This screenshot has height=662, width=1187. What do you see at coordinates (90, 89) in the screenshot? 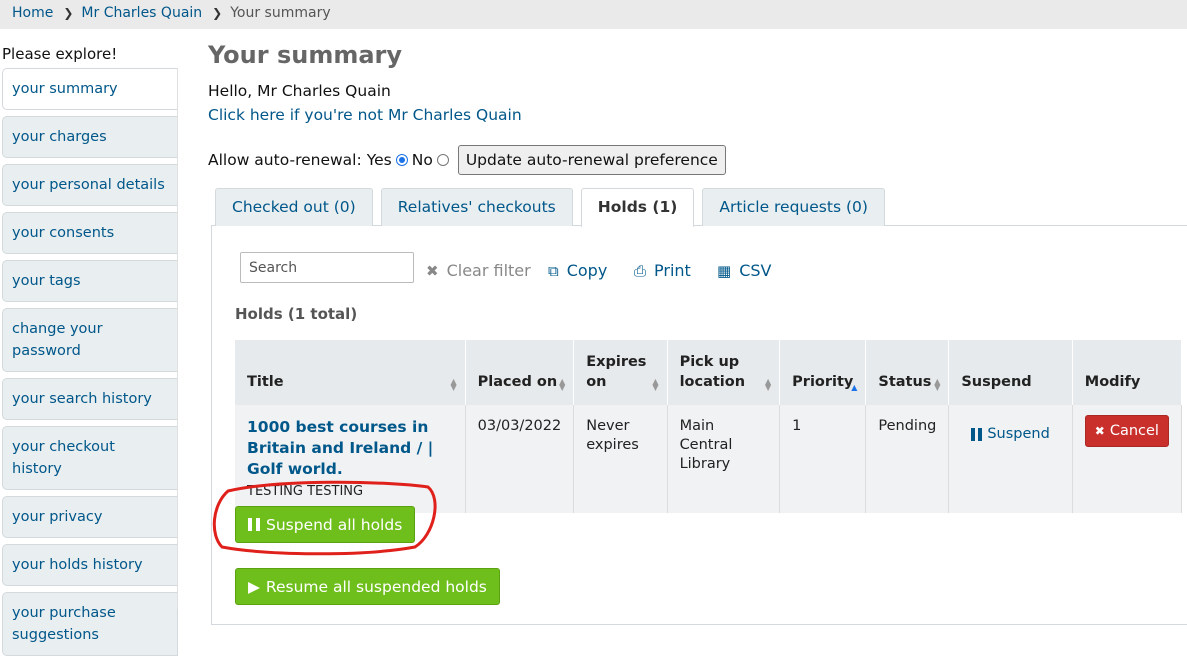
I see `sidebar-item-summary: your summary` at bounding box center [90, 89].